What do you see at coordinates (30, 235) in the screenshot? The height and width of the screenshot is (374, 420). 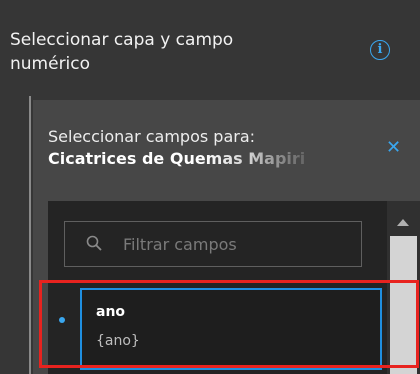 I see `tree-connector-line` at bounding box center [30, 235].